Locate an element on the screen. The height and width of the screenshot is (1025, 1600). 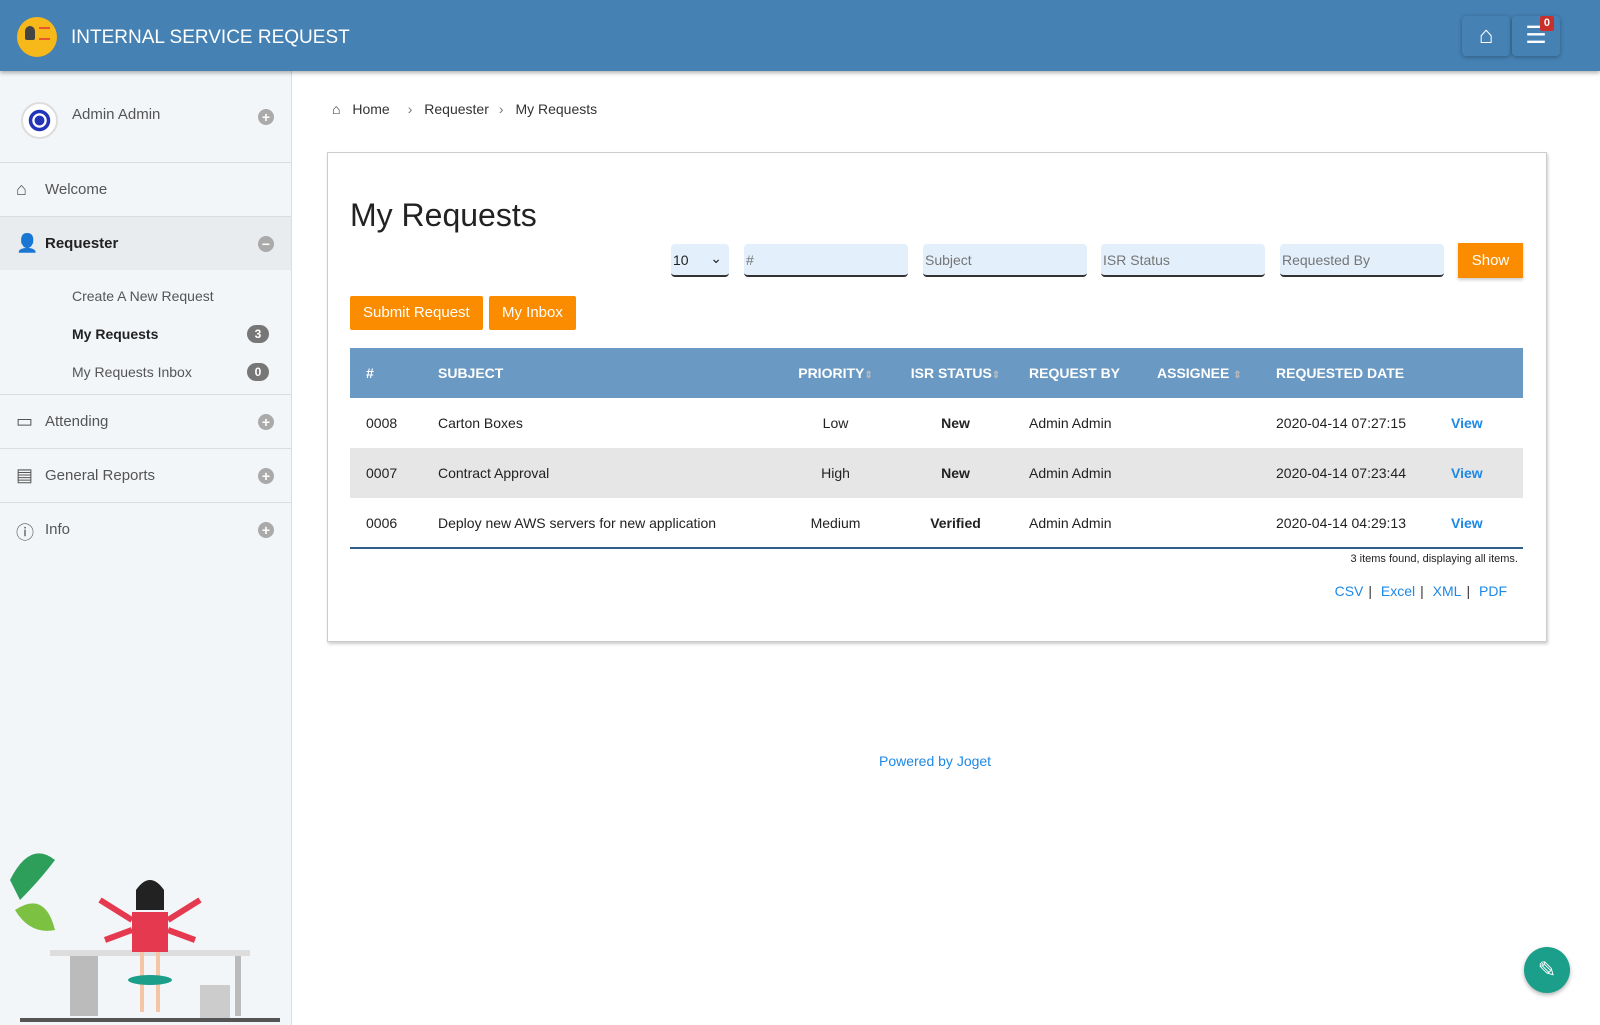
cell-priority: High is located at coordinates (835, 473).